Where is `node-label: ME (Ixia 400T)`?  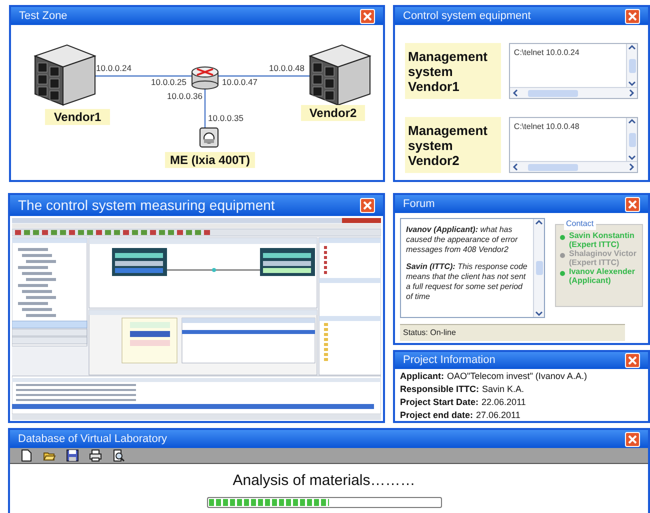
node-label: ME (Ixia 400T) is located at coordinates (210, 160).